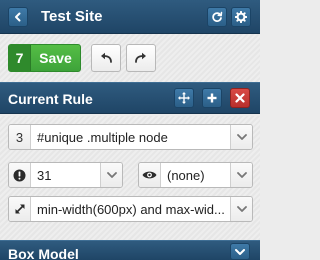  I want to click on specificity-value: 31, so click(44, 175).